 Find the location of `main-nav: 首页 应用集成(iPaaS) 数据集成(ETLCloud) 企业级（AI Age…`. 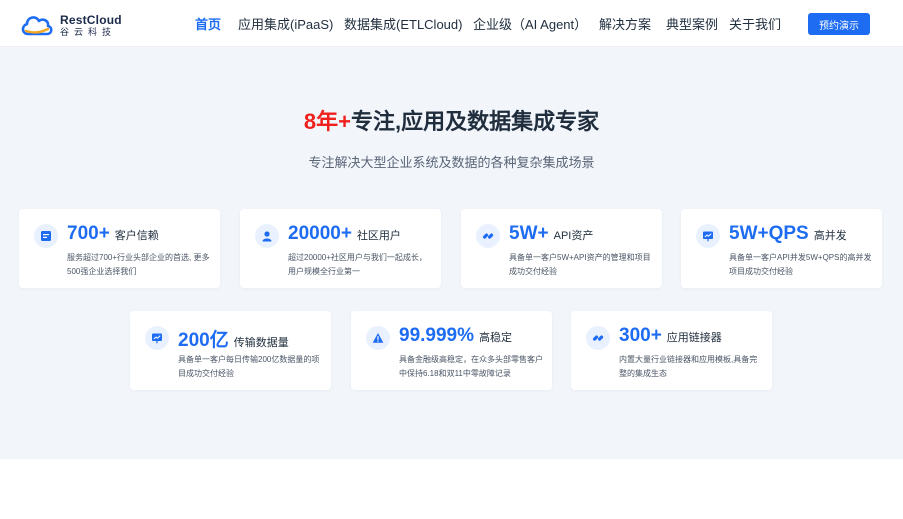

main-nav: 首页 应用集成(iPaaS) 数据集成(ETLCloud) 企业级（AI Age… is located at coordinates (492, 23).